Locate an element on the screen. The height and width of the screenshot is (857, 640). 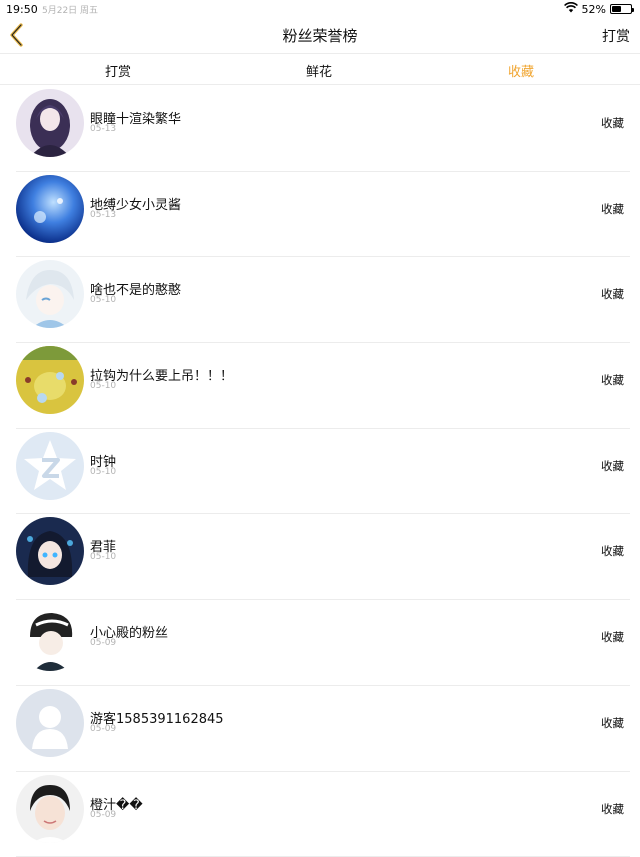
list-item: 游客1585391162845 05-09 收藏 is located at coordinates (323, 729).